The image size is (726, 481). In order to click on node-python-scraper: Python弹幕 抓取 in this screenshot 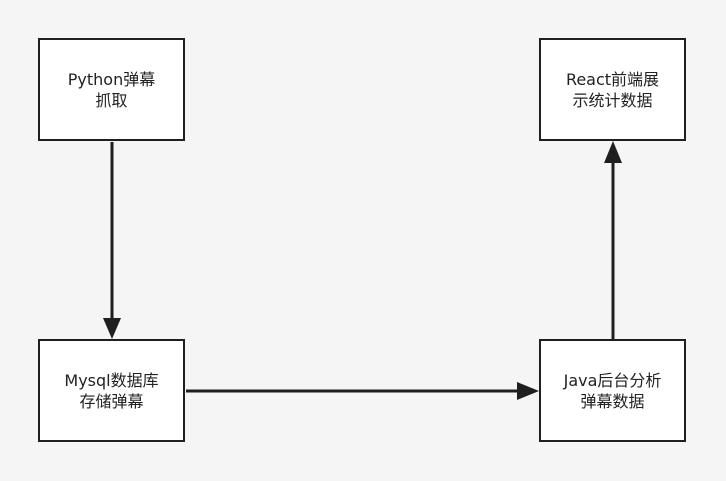, I will do `click(111, 89)`.